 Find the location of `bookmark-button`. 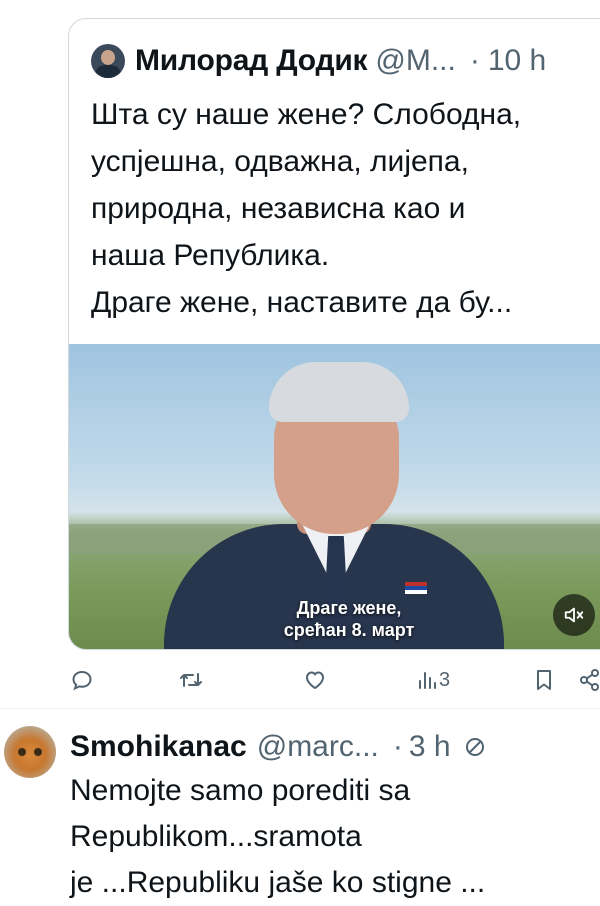

bookmark-button is located at coordinates (544, 680).